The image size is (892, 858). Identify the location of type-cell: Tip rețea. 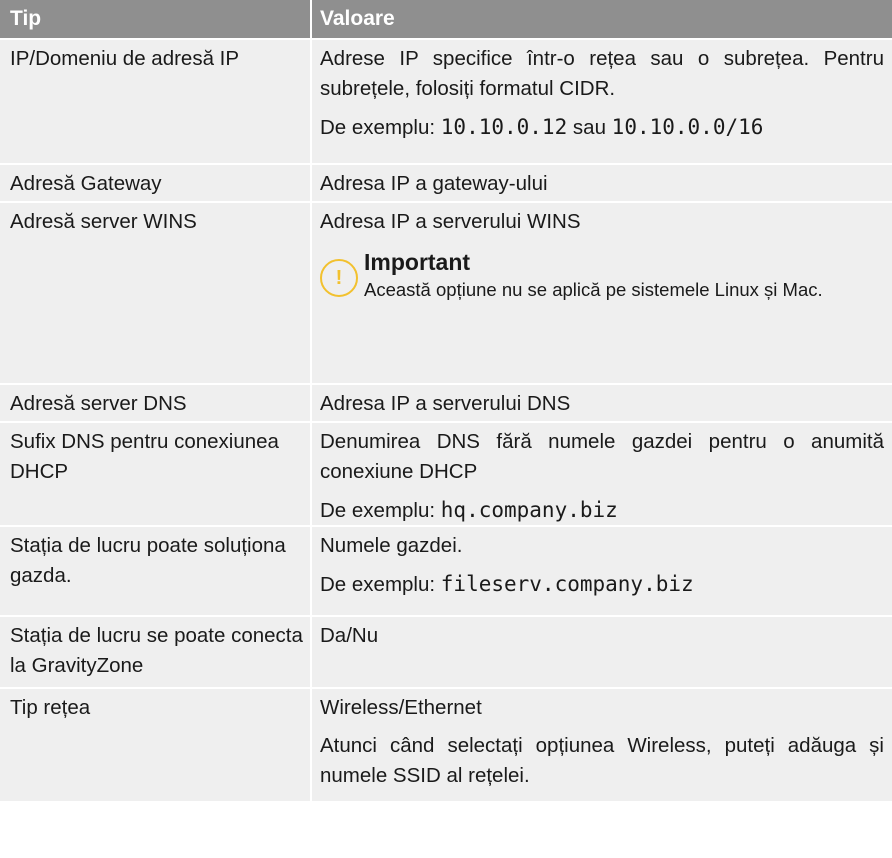
(156, 745).